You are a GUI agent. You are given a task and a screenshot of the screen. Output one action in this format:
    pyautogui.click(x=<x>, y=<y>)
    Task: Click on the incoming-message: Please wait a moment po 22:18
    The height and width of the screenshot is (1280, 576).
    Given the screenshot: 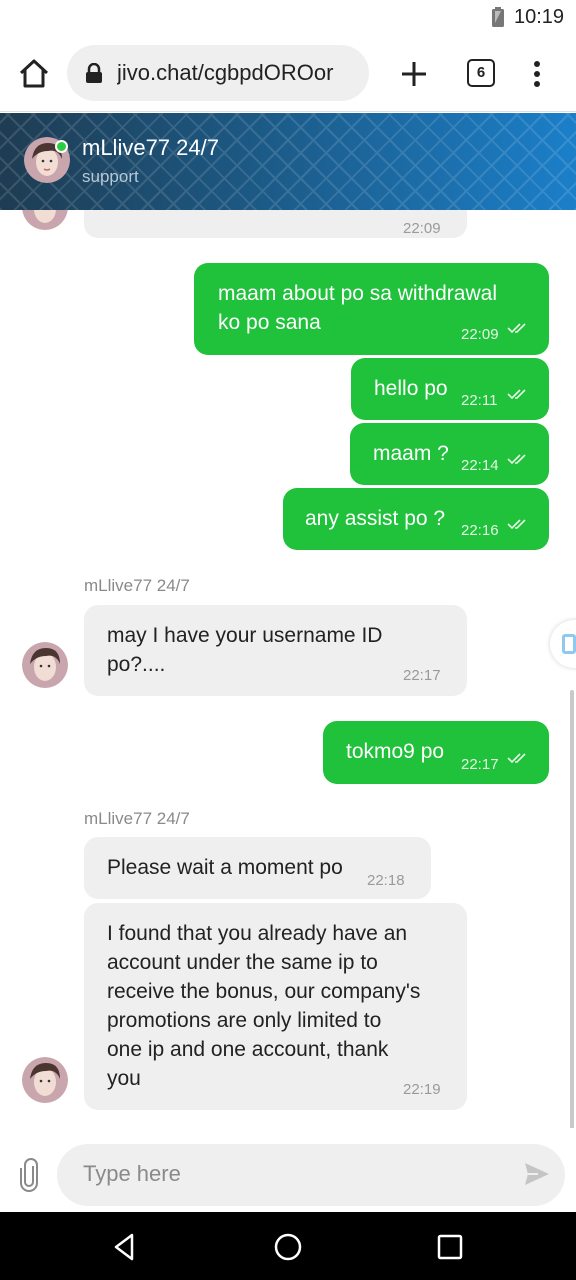 What is the action you would take?
    pyautogui.click(x=257, y=868)
    